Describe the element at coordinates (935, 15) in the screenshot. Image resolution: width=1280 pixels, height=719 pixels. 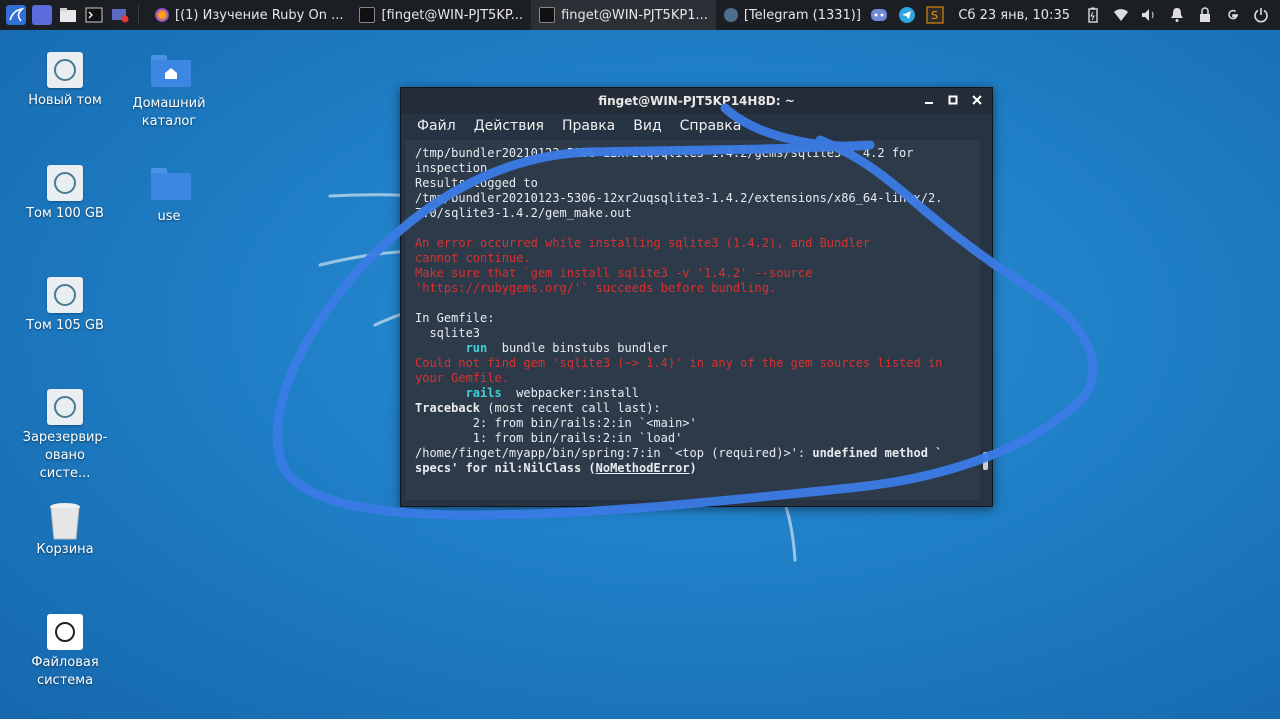
I see `sublime-icon: S` at that location.